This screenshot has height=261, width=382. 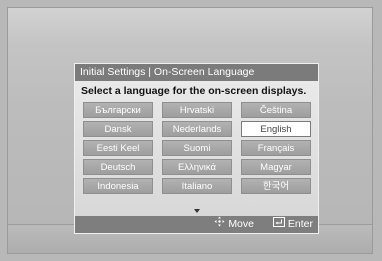 I want to click on language-option: Ελληνικά, so click(x=197, y=167).